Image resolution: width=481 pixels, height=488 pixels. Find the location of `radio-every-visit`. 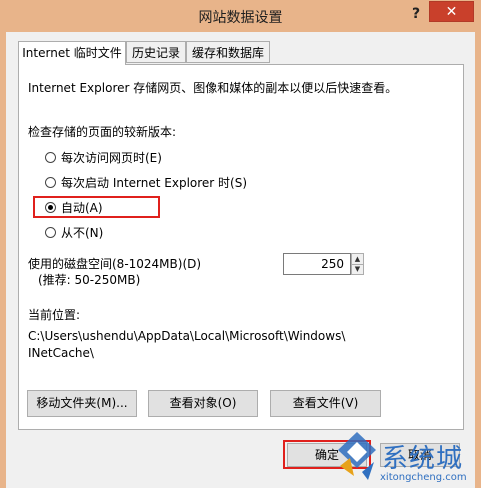

radio-every-visit is located at coordinates (50, 157).